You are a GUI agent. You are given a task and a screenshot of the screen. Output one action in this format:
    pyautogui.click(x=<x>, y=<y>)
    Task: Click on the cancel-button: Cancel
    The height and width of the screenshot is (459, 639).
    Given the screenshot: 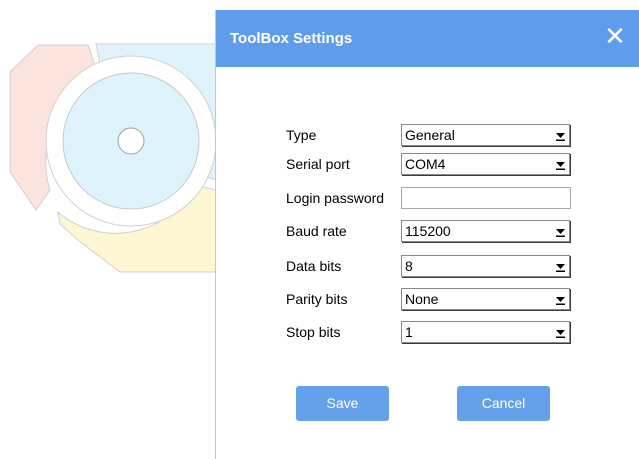 What is the action you would take?
    pyautogui.click(x=503, y=403)
    